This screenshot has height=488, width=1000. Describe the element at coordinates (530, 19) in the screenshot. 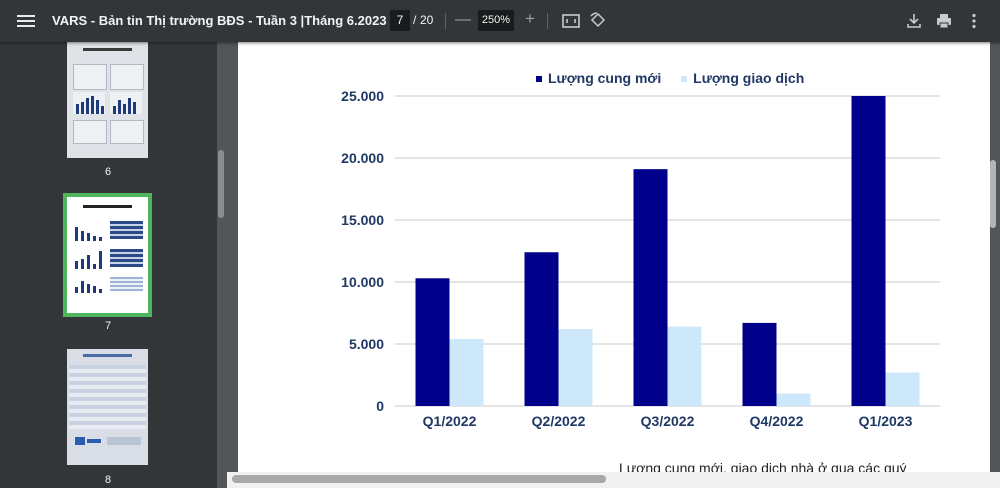

I see `zoom-in-button: +` at that location.